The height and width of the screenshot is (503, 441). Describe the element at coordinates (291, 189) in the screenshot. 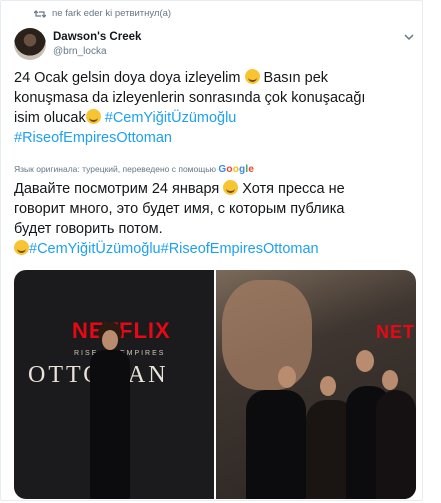

I see `translated-line-1b: Хотя пресса не` at that location.